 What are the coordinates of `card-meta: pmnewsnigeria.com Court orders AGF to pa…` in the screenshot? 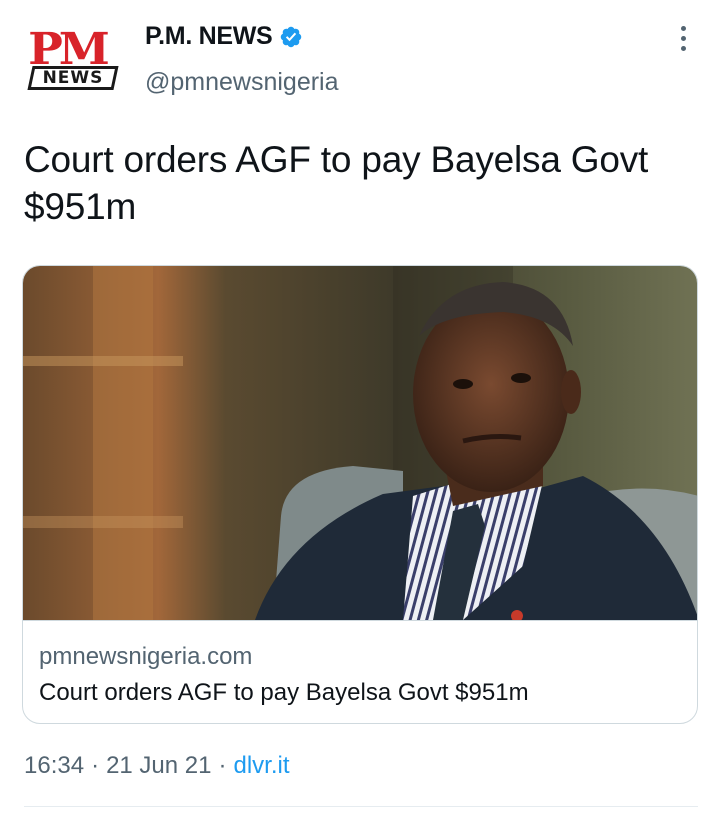 It's located at (360, 671).